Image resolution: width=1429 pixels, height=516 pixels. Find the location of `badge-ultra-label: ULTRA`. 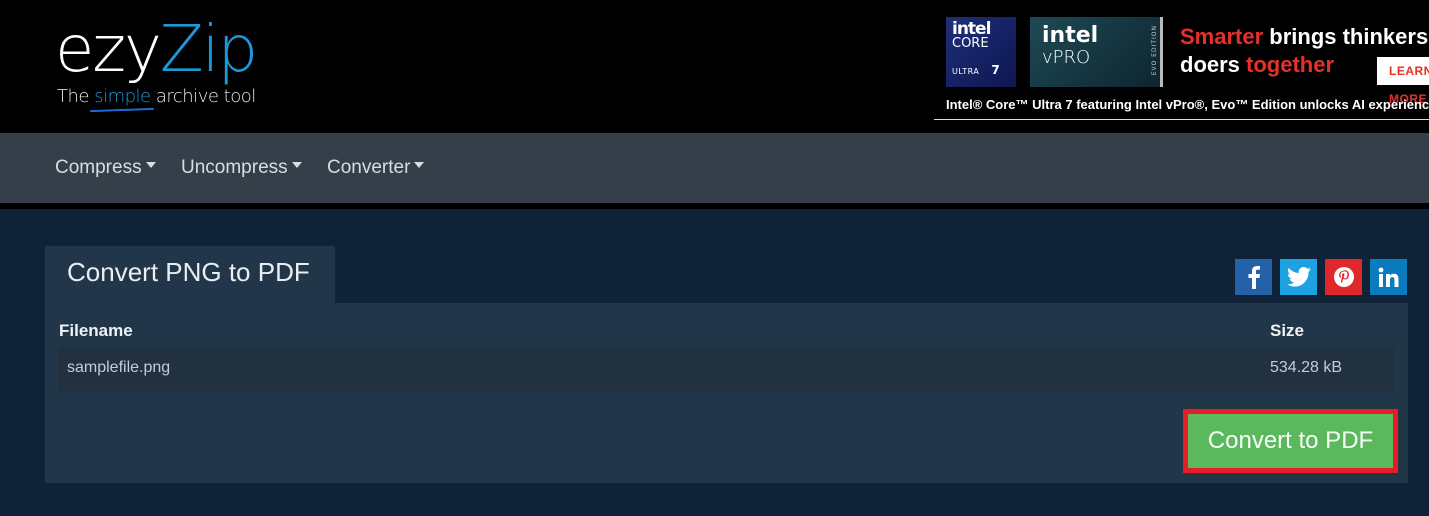

badge-ultra-label: ULTRA is located at coordinates (966, 71).